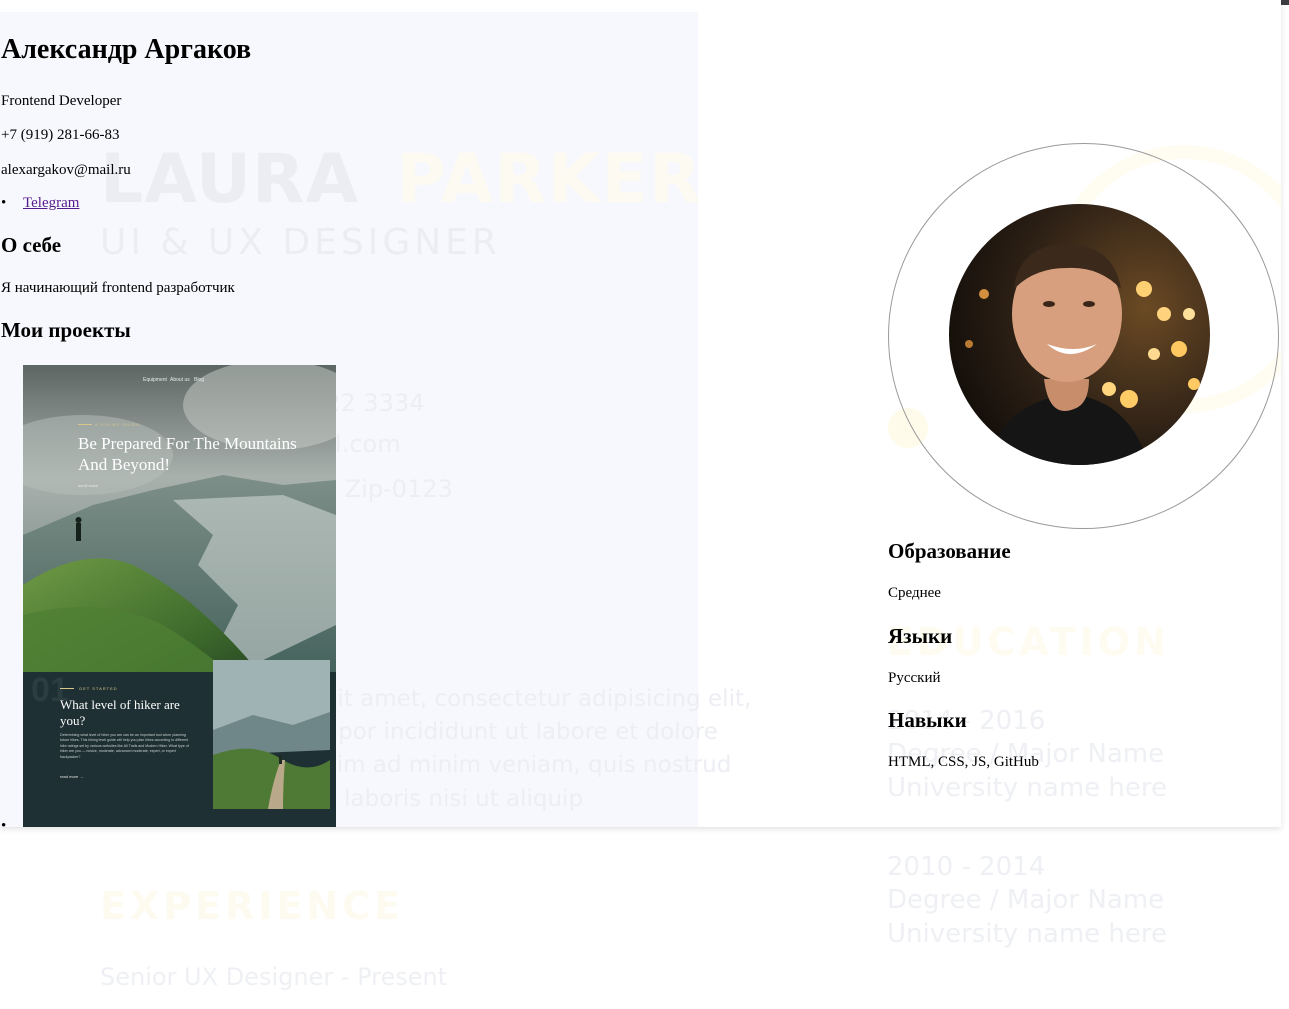 The height and width of the screenshot is (1009, 1289). I want to click on preview-section-tag: GET STARTED, so click(98, 688).